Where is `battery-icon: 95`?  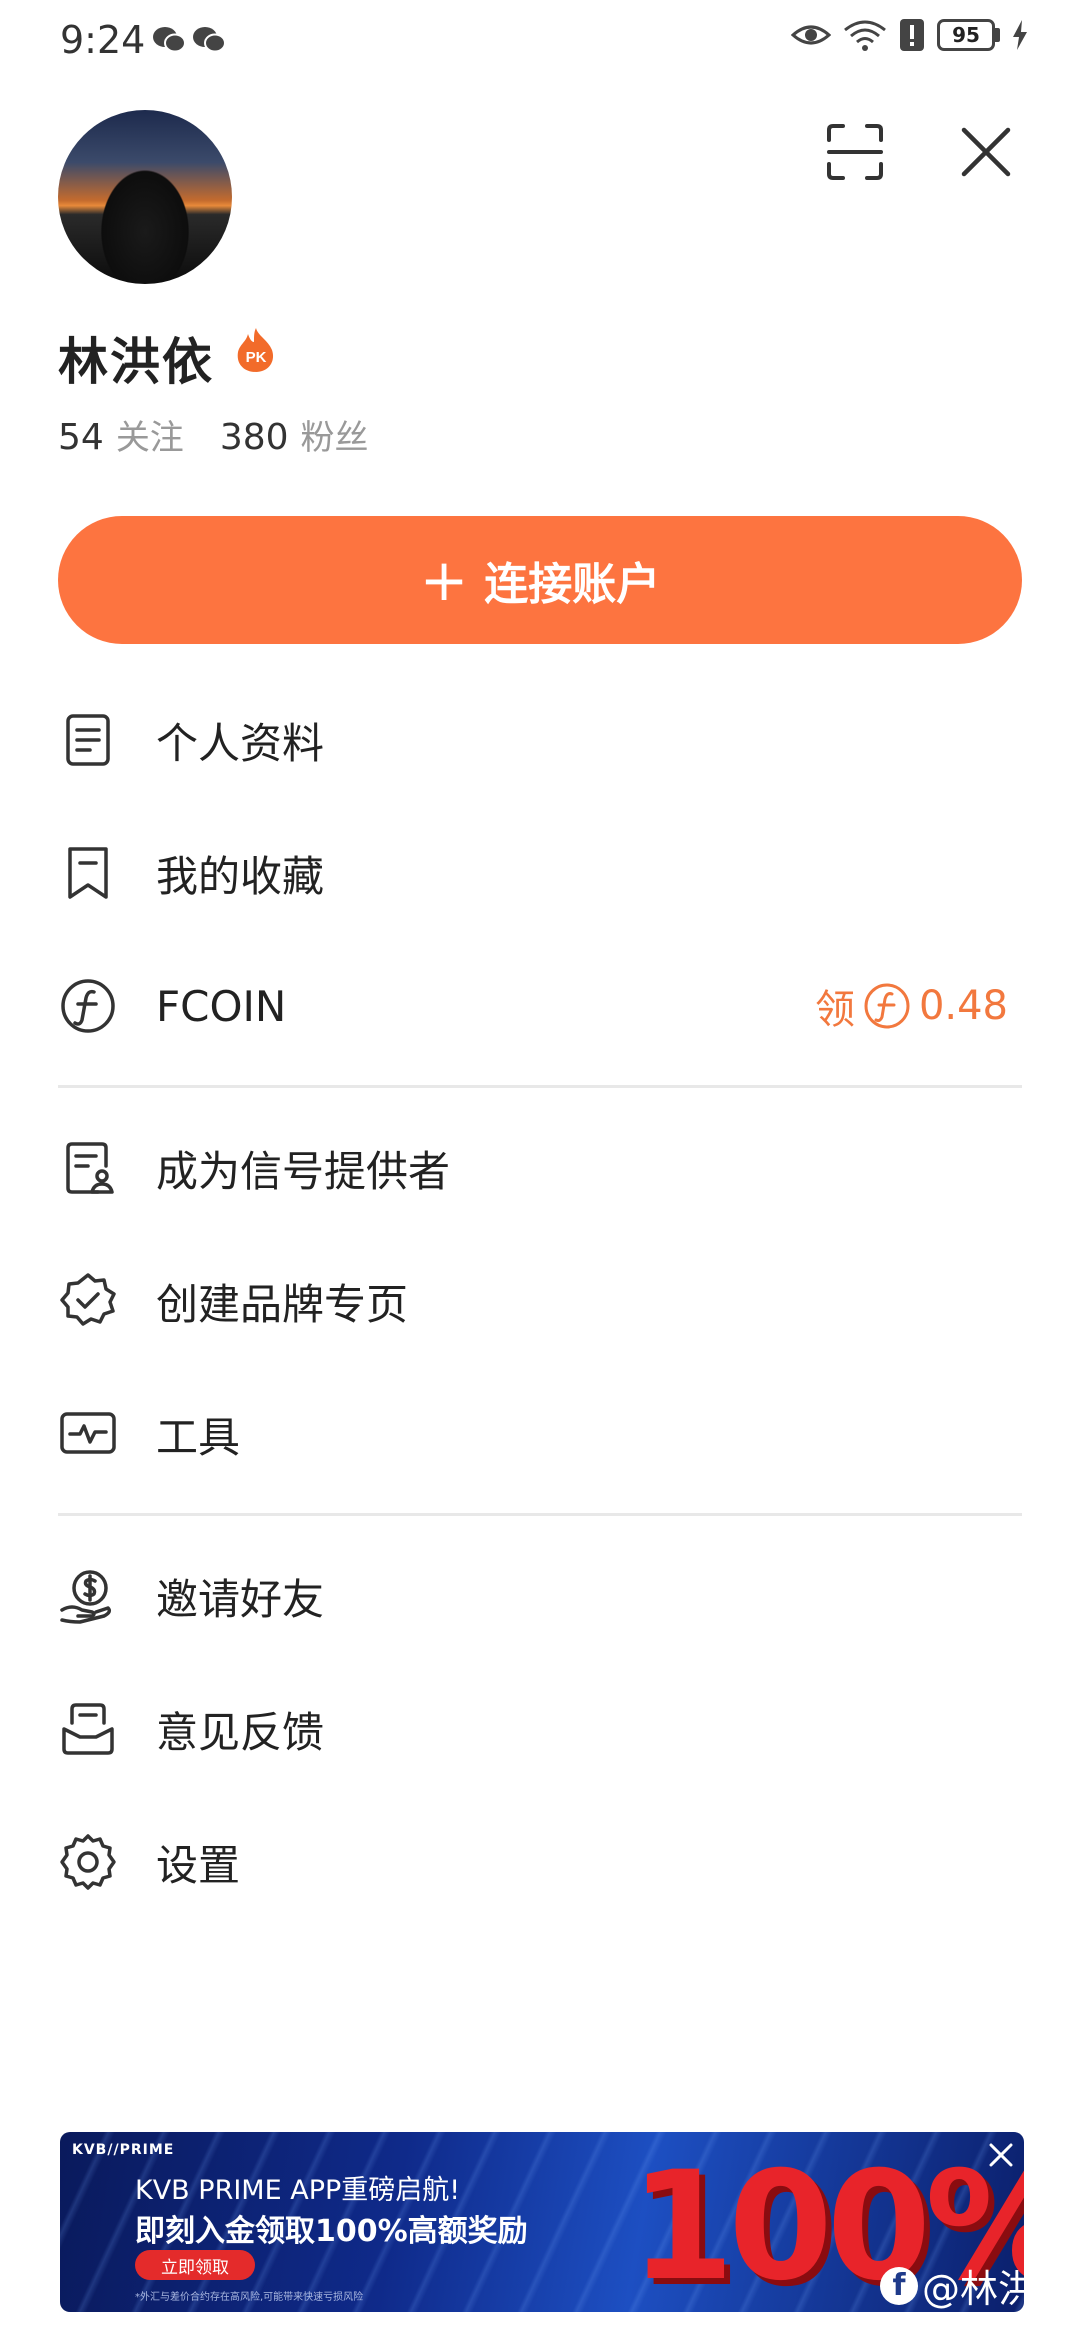 battery-icon: 95 is located at coordinates (968, 35).